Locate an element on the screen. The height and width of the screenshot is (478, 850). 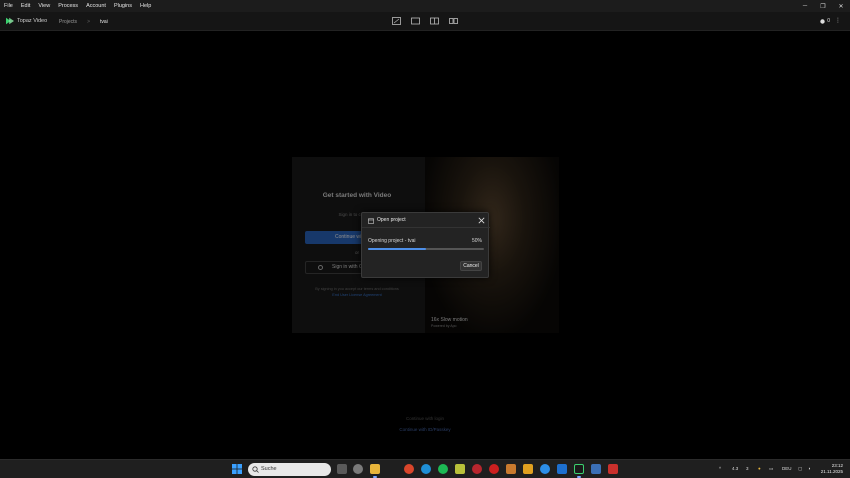
tray-temp: 4.3 is located at coordinates (735, 468).